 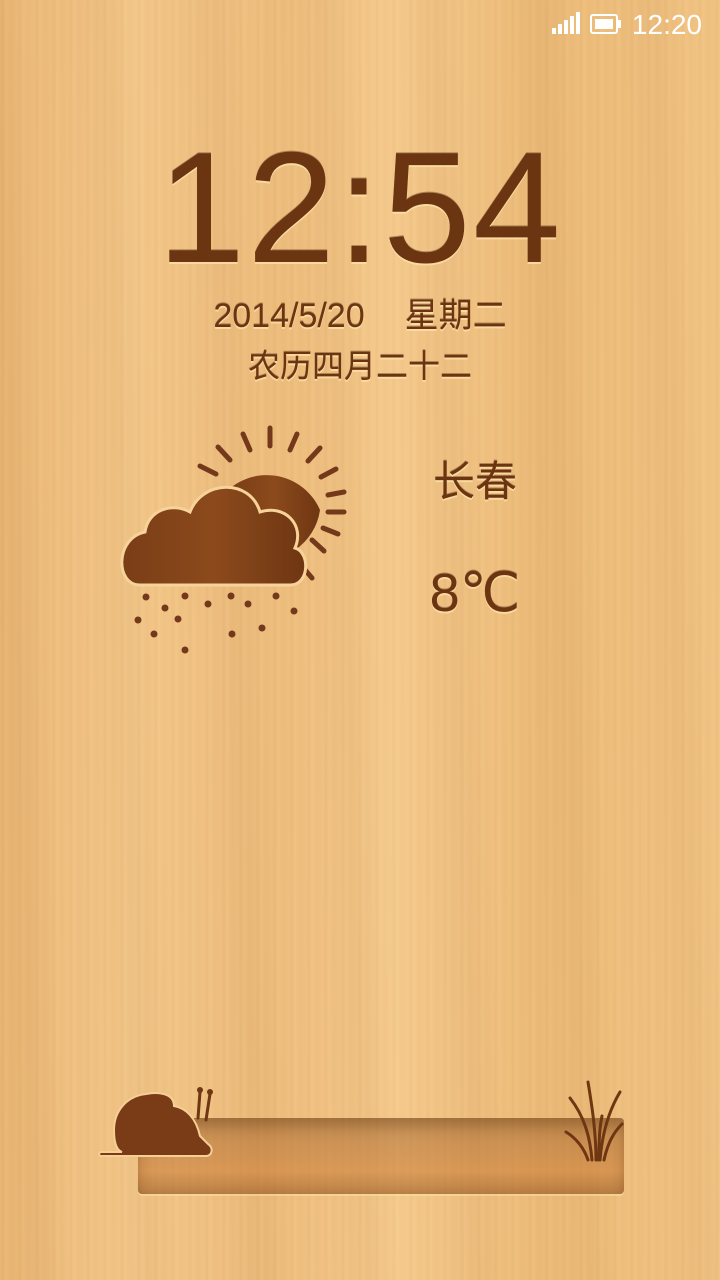 What do you see at coordinates (594, 1119) in the screenshot?
I see `grass-icon` at bounding box center [594, 1119].